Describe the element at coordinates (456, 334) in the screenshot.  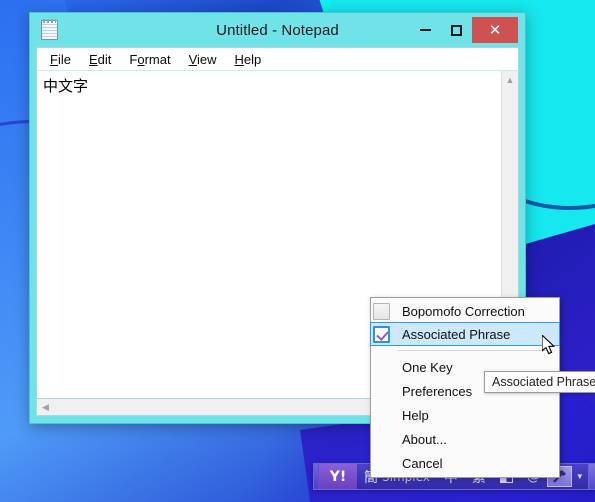
I see `menu-label: Associated Phrase` at that location.